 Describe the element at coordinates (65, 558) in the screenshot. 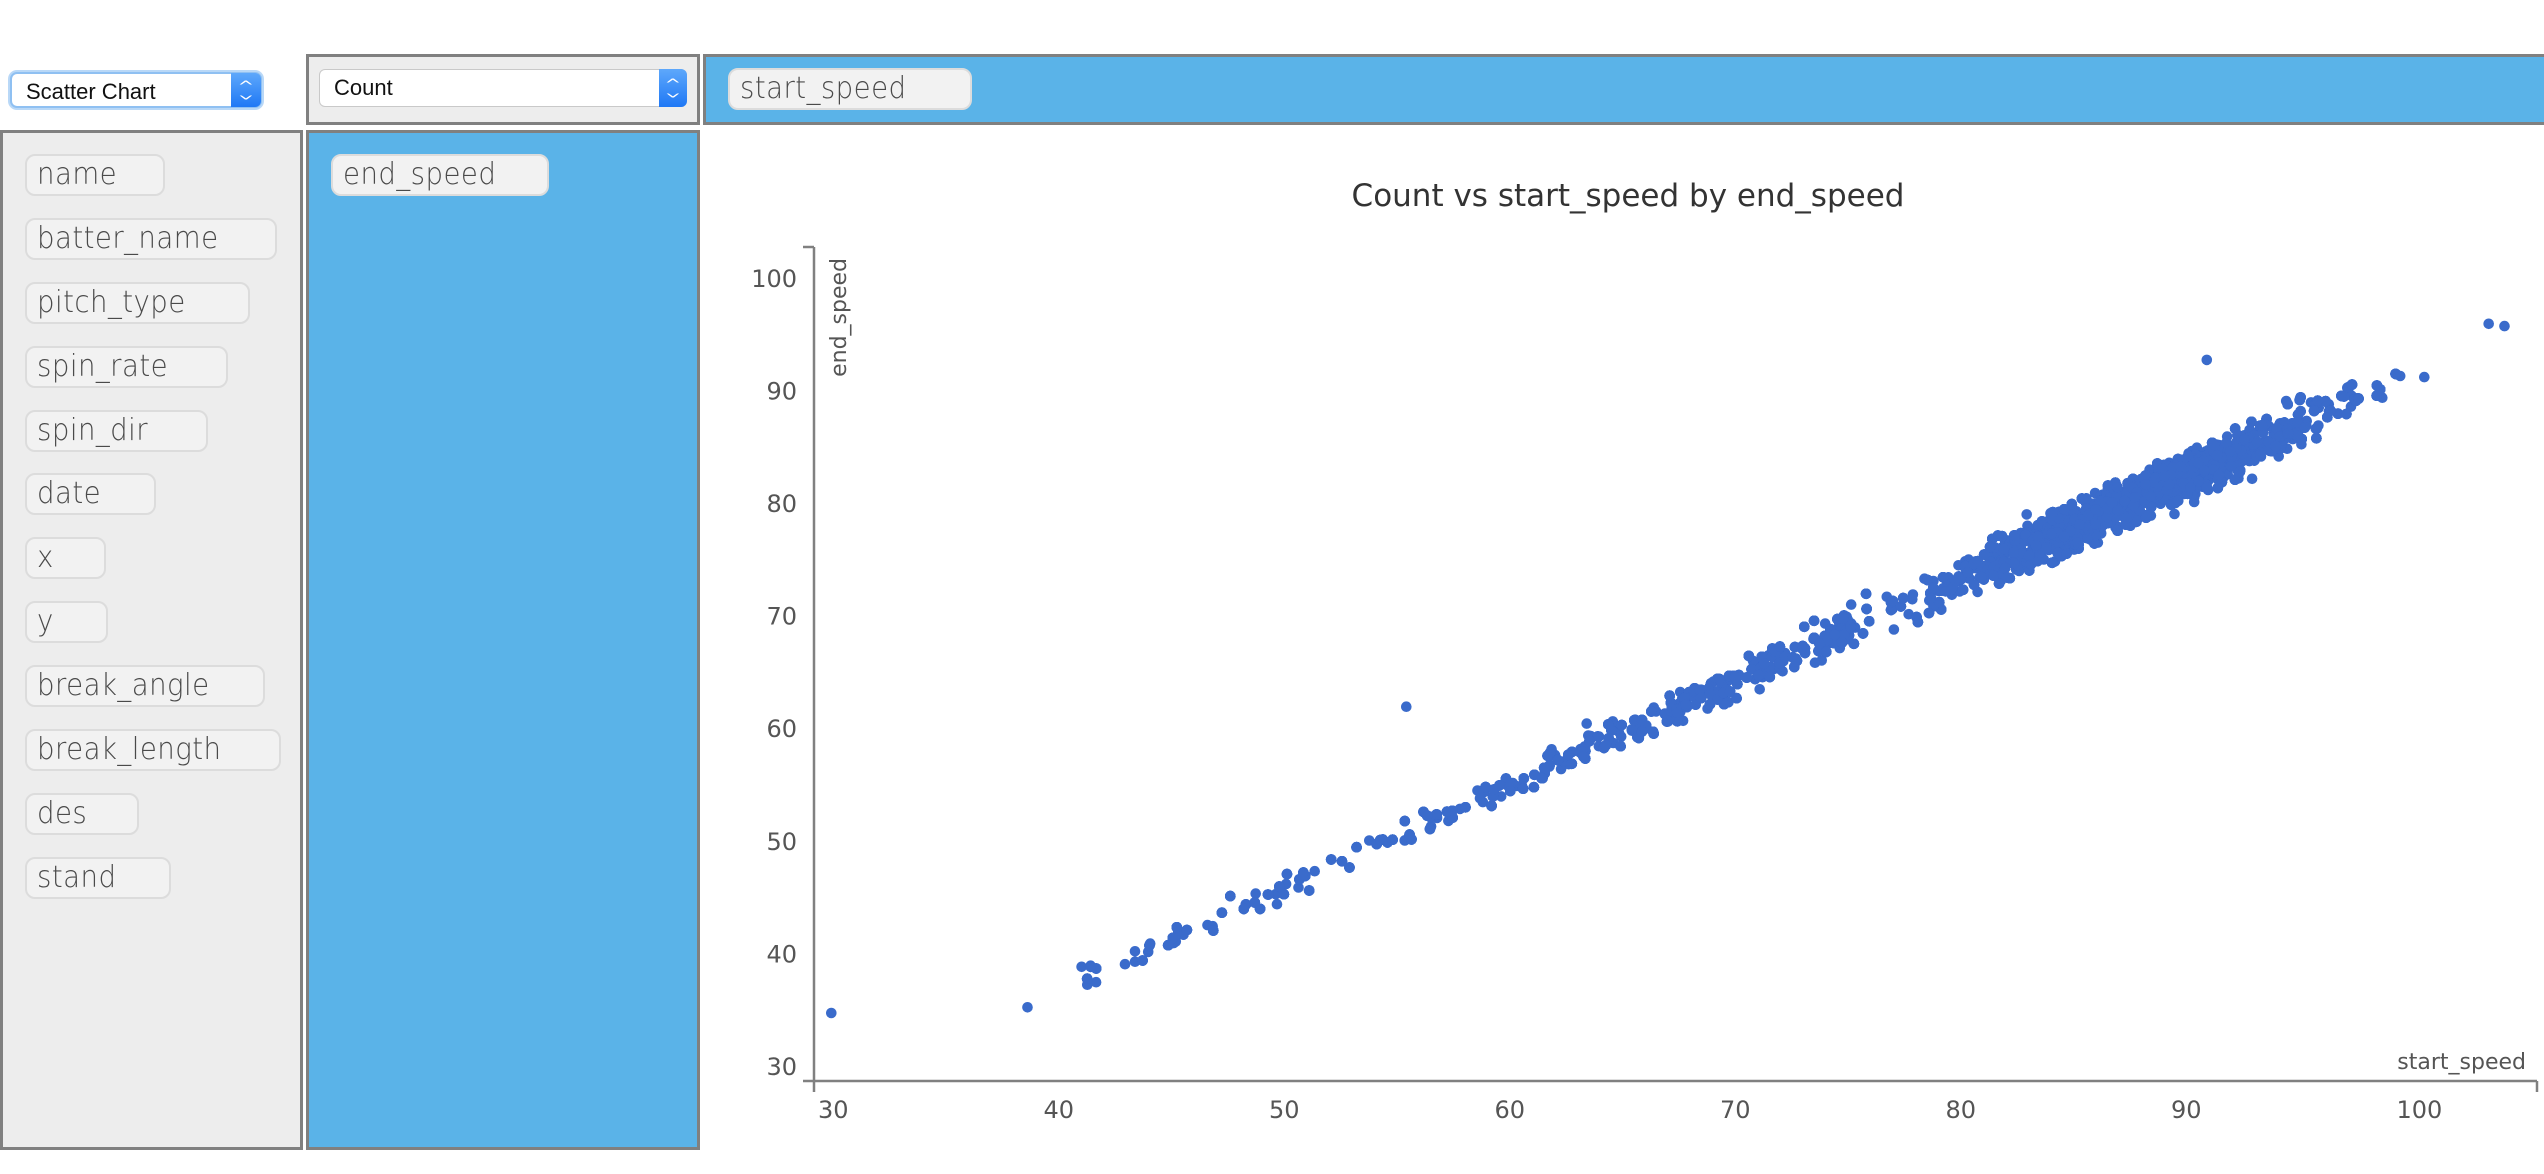

I see `field-pill-x: x` at that location.